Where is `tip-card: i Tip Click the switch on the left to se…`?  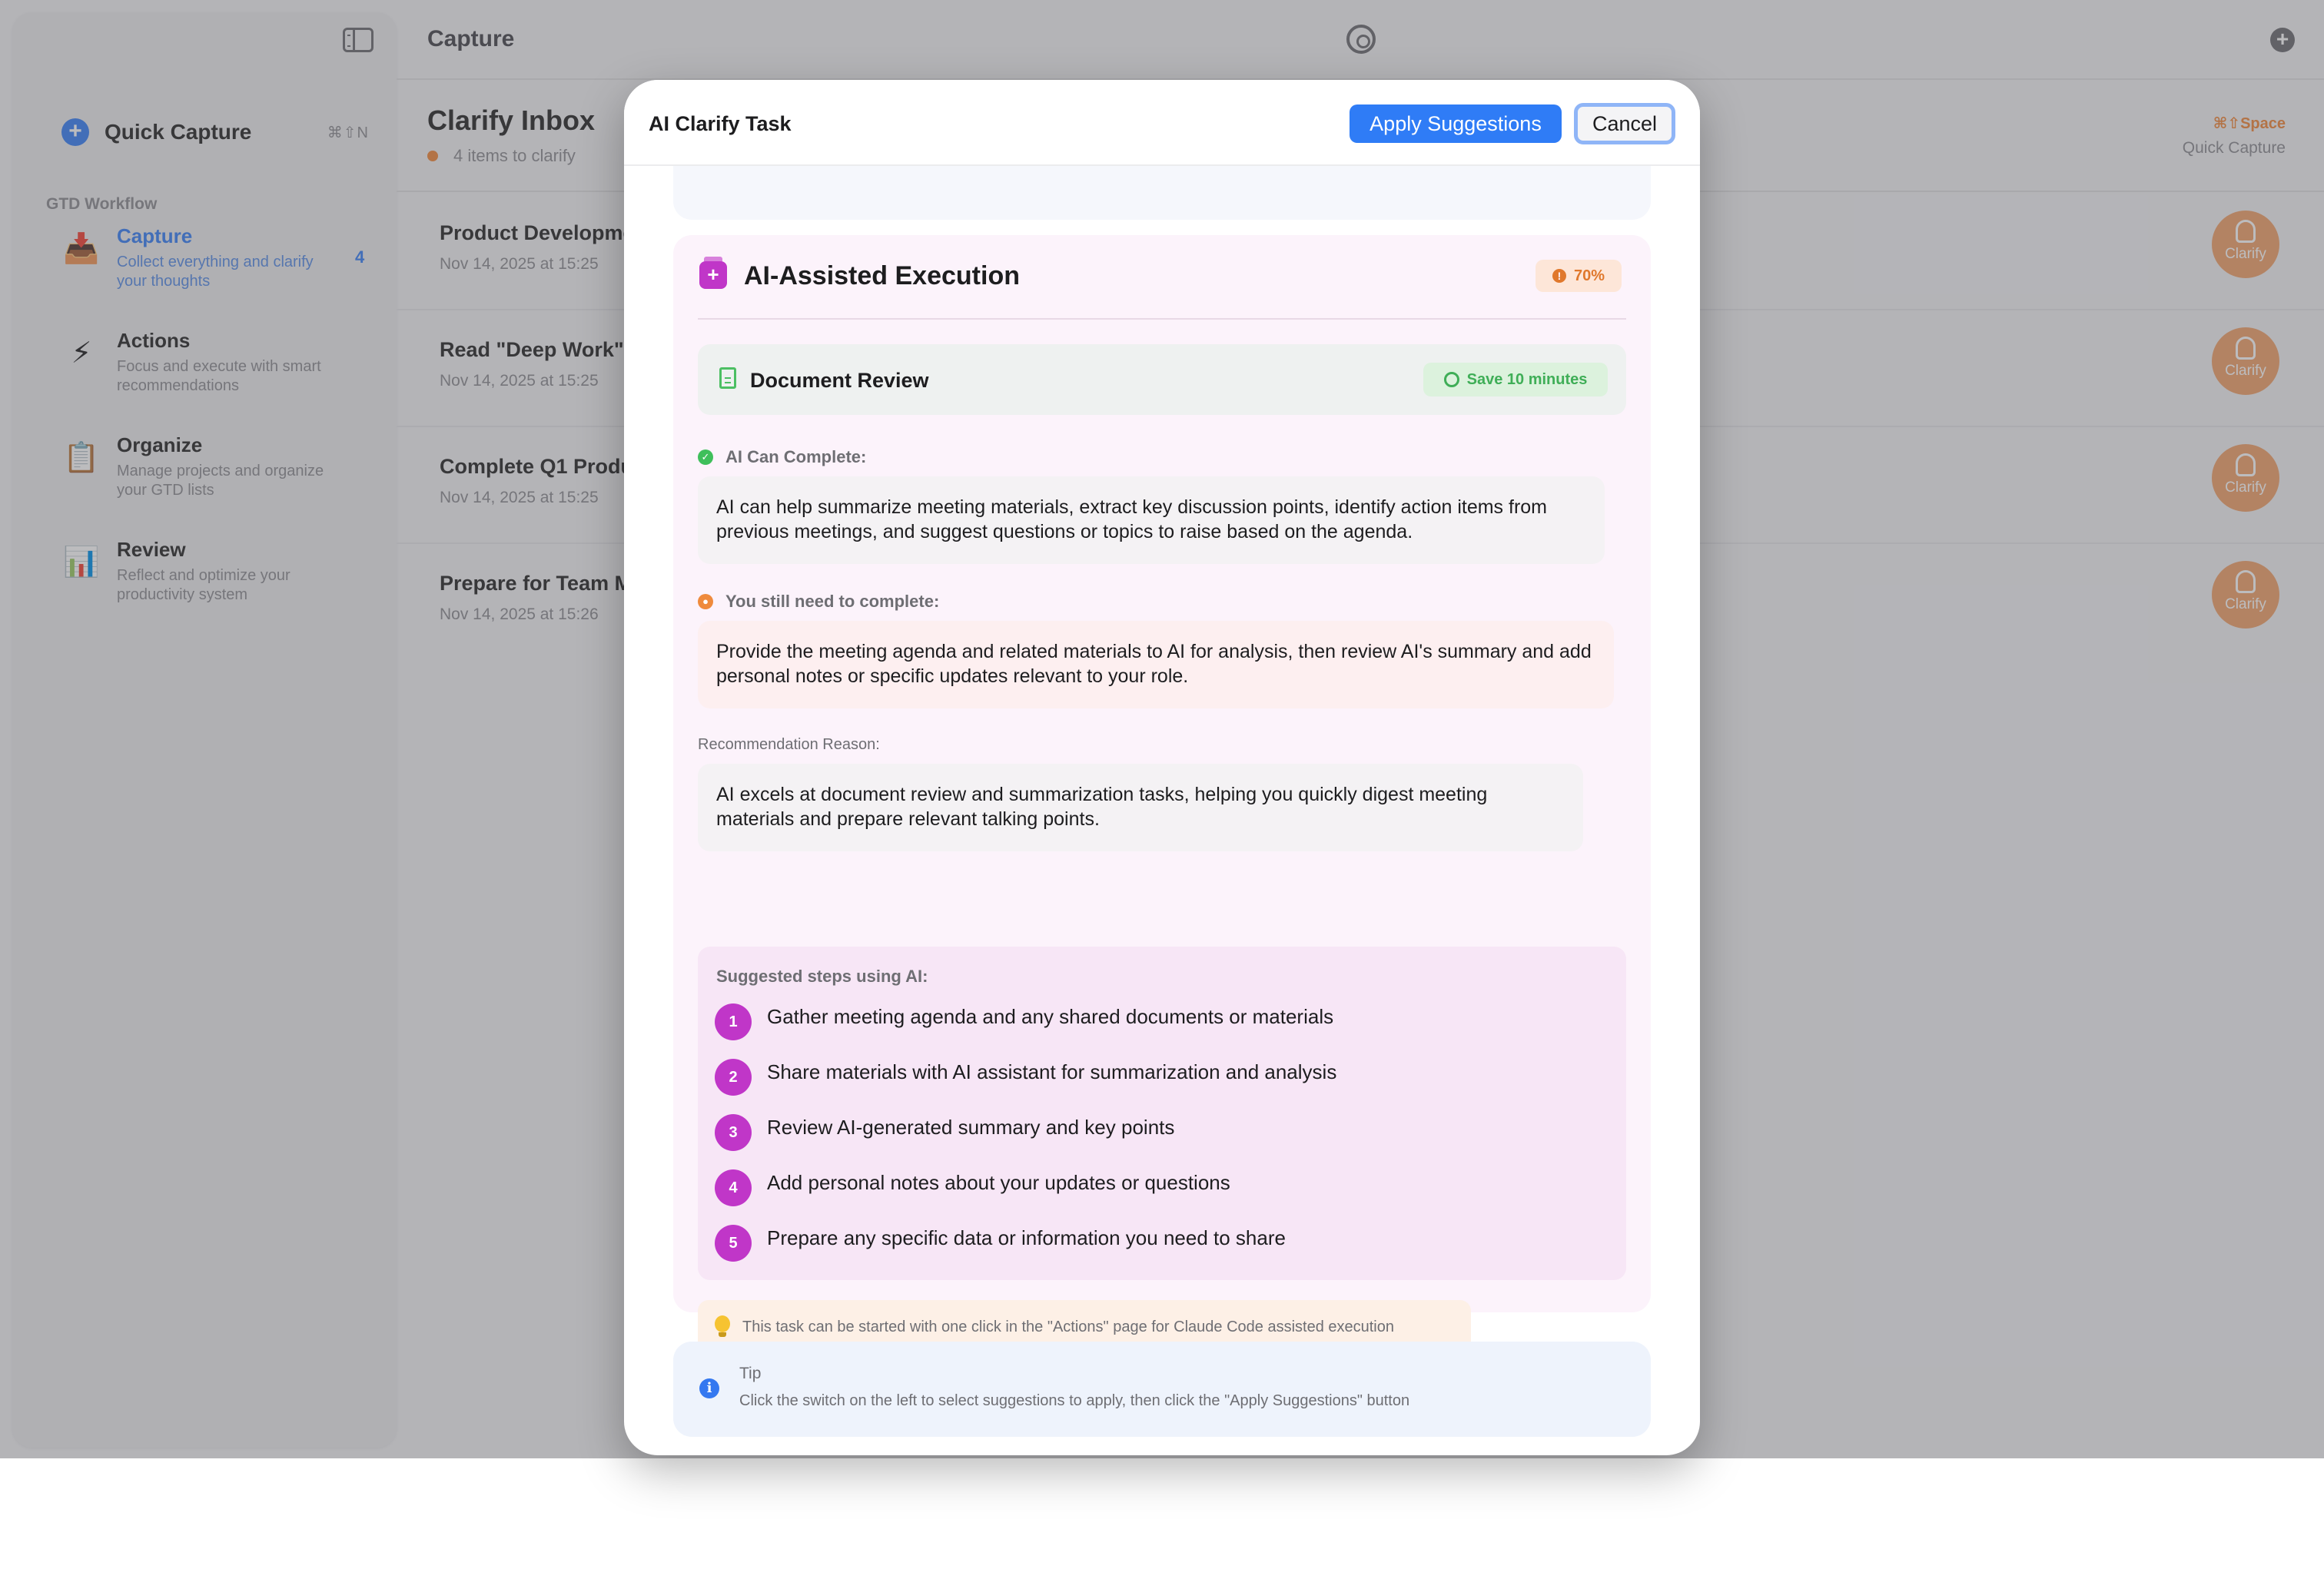
tip-card: i Tip Click the switch on the left to se… is located at coordinates (1162, 1389).